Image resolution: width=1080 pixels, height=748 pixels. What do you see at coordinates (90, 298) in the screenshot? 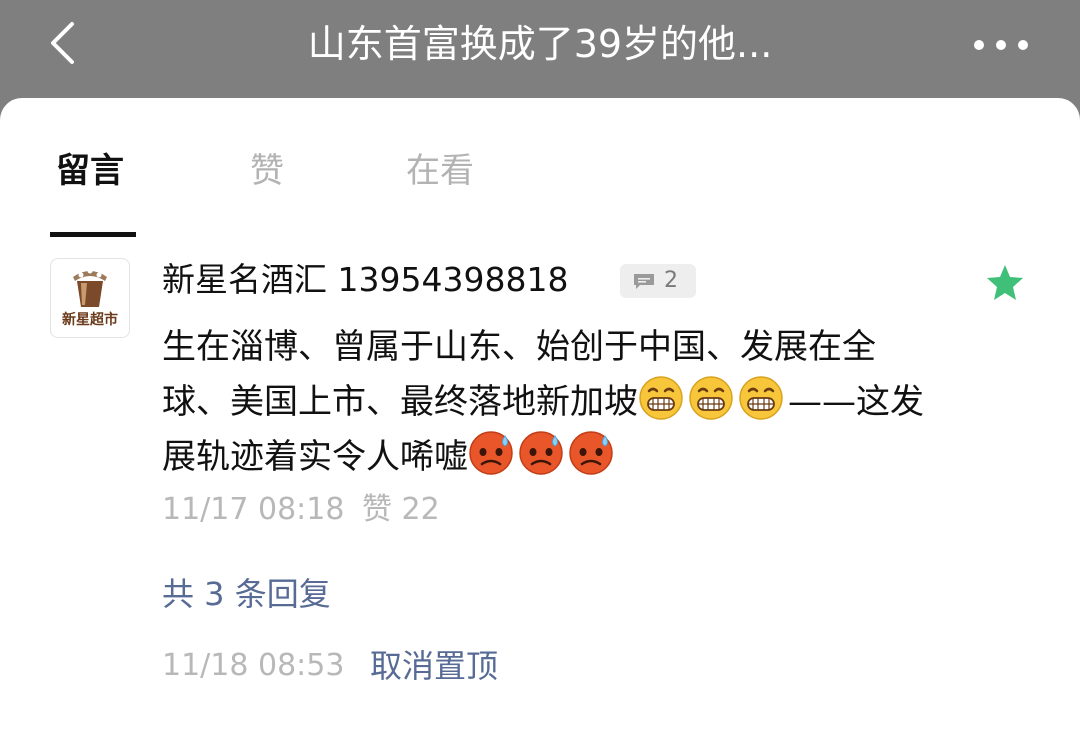
I see `avatar: 新星超市` at bounding box center [90, 298].